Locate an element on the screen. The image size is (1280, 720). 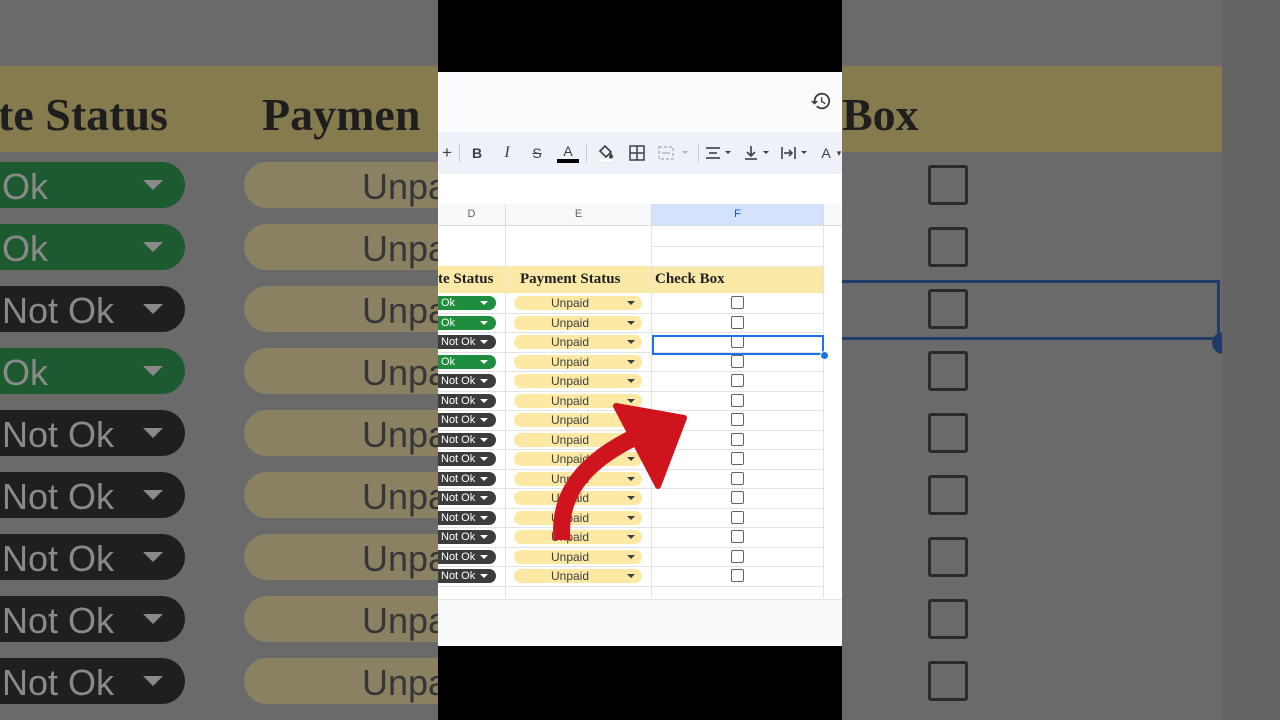
borders-button is located at coordinates (637, 153).